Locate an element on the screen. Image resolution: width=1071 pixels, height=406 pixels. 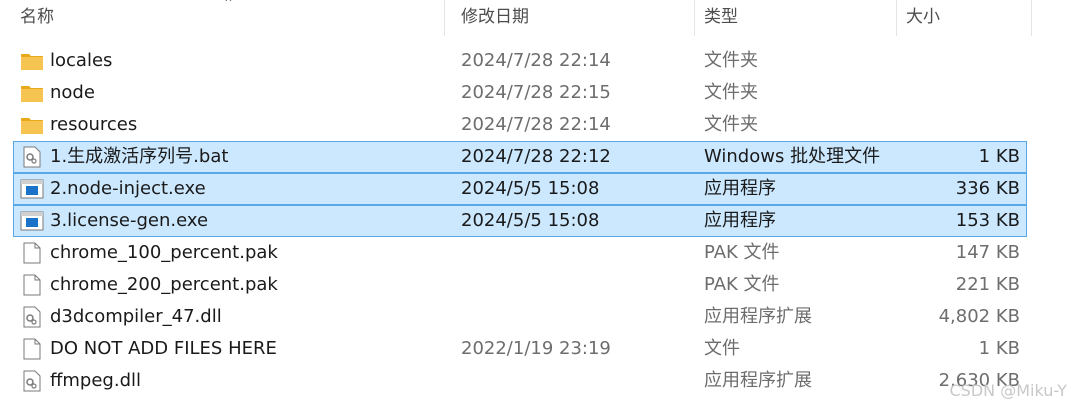
file-size: 153 KB is located at coordinates (987, 220).